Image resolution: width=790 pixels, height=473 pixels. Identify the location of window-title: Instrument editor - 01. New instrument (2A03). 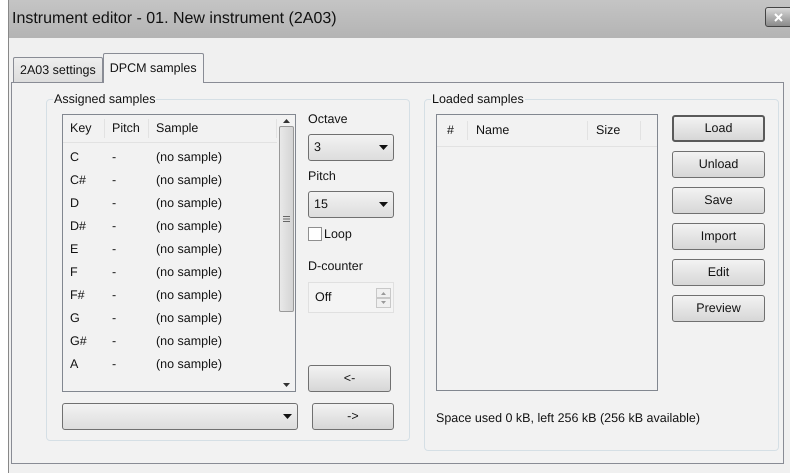
(174, 19).